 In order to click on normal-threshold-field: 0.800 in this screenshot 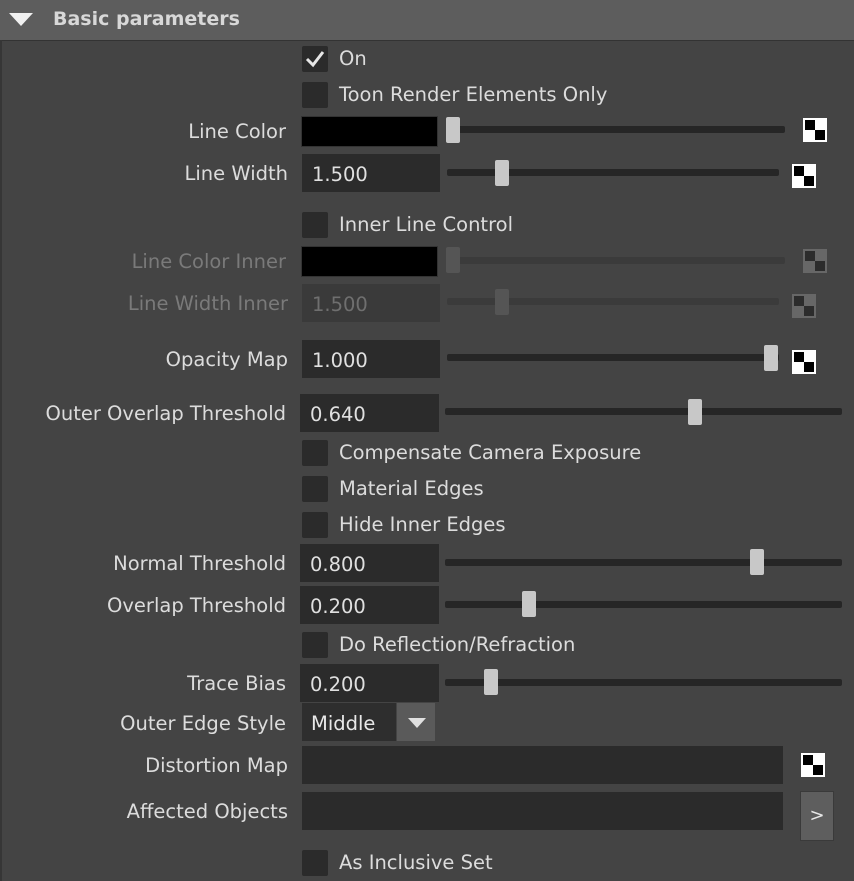, I will do `click(369, 563)`.